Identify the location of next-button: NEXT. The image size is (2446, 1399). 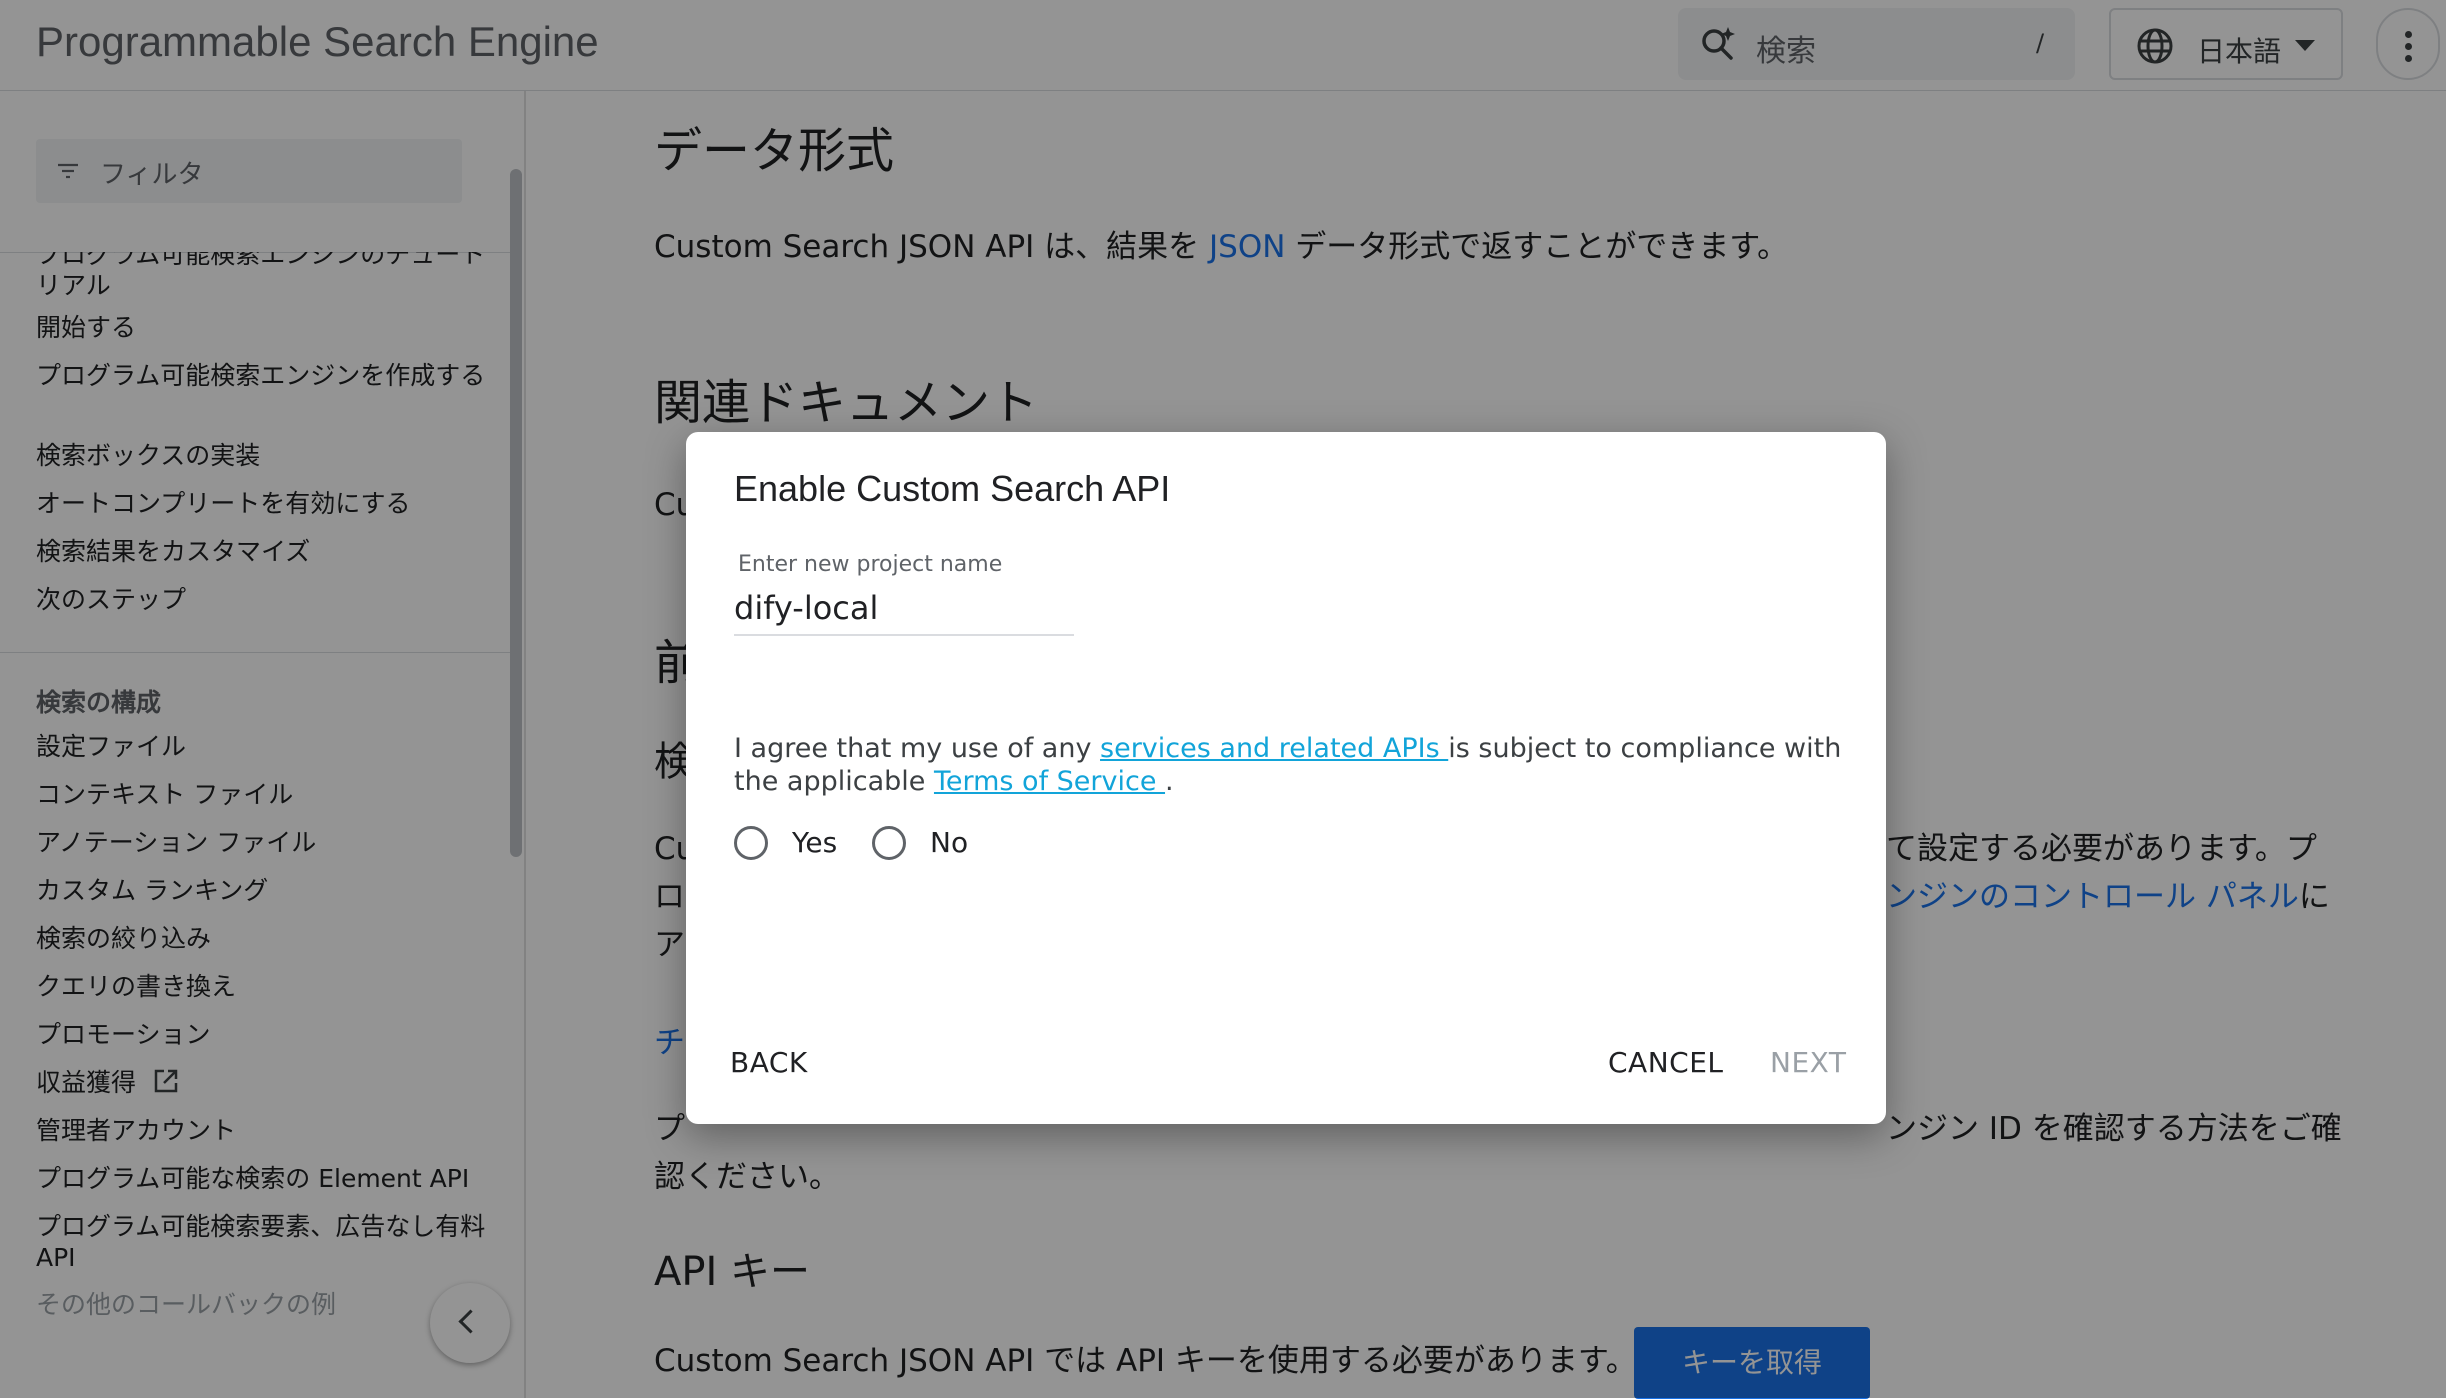
(1808, 1062).